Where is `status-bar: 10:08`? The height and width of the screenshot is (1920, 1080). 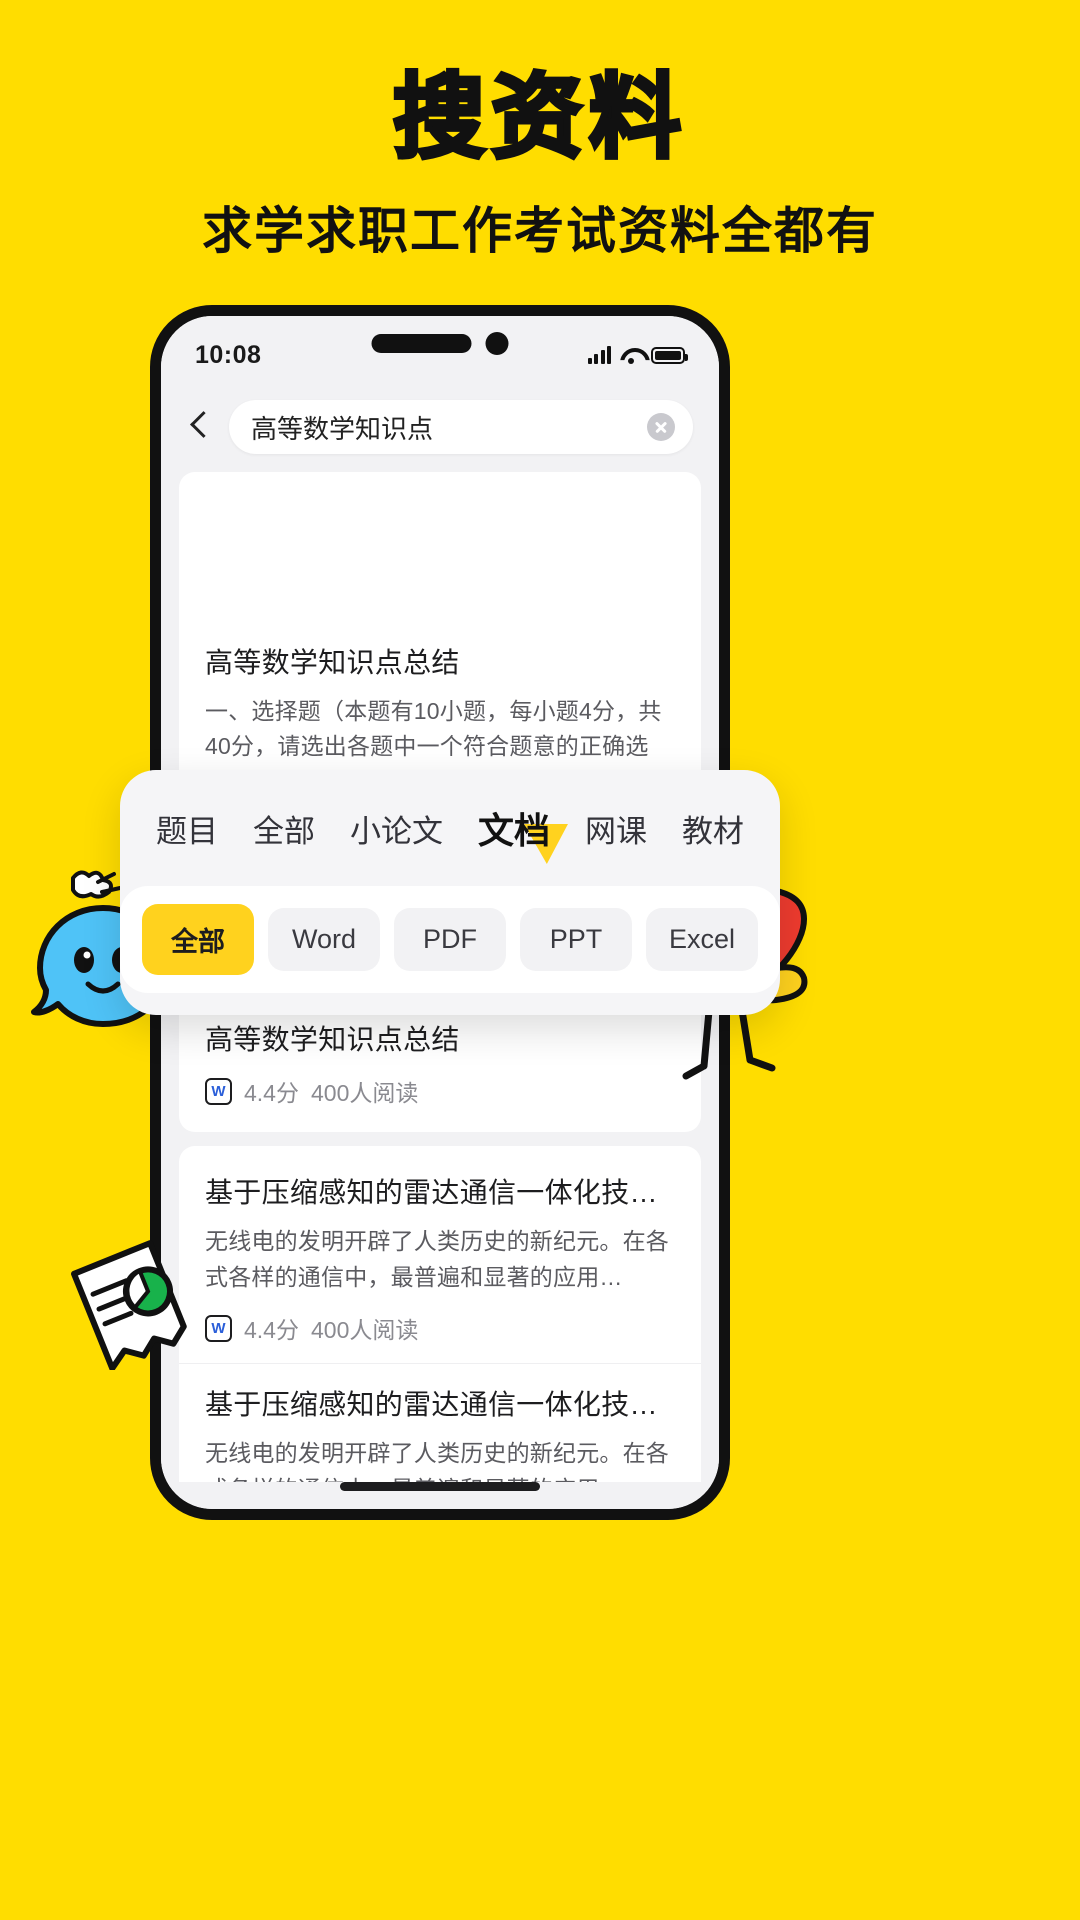 status-bar: 10:08 is located at coordinates (440, 355).